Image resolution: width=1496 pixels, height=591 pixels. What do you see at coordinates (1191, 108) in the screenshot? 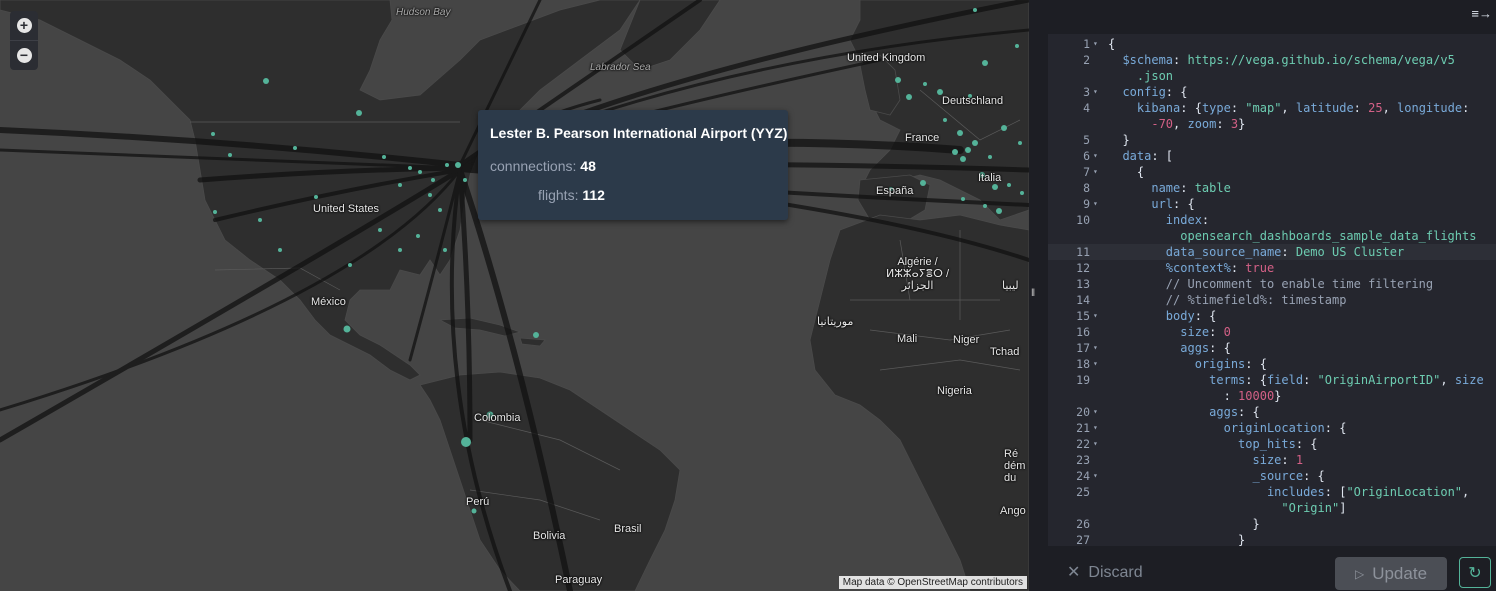
I see `code-token: : {` at bounding box center [1191, 108].